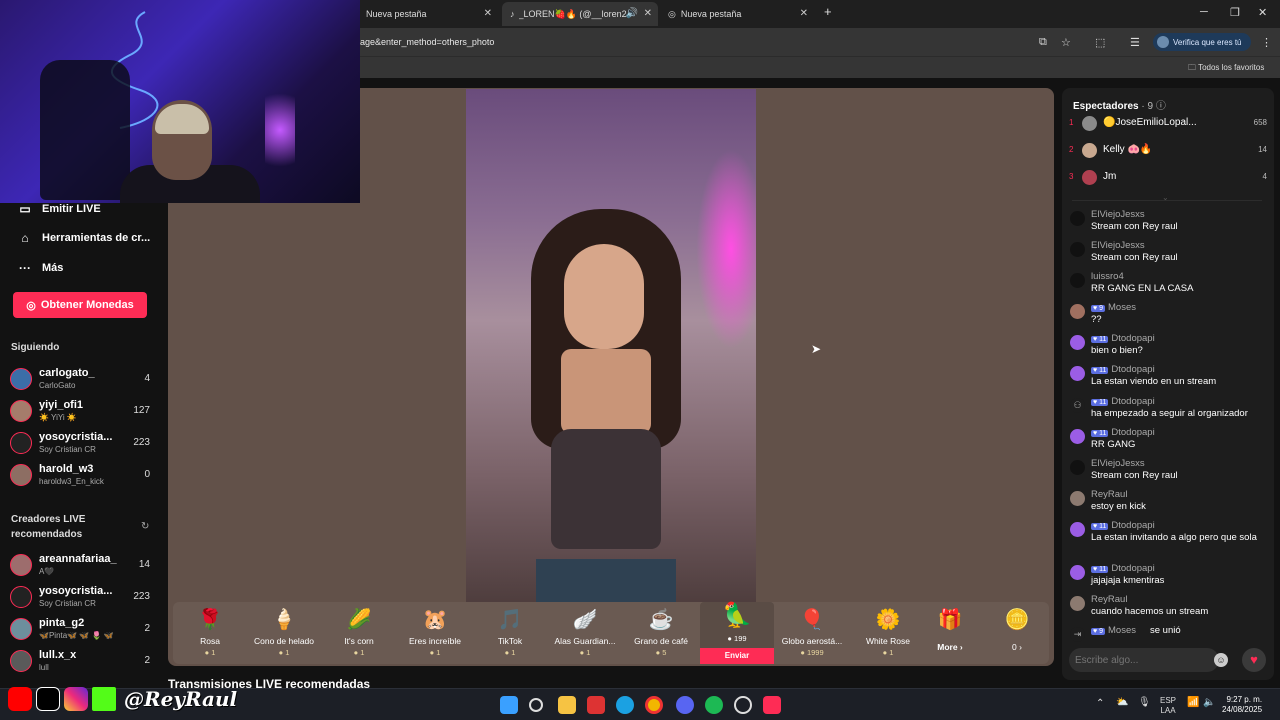 The height and width of the screenshot is (720, 1280). Describe the element at coordinates (1144, 703) in the screenshot. I see `microphone-icon: 🎙` at that location.